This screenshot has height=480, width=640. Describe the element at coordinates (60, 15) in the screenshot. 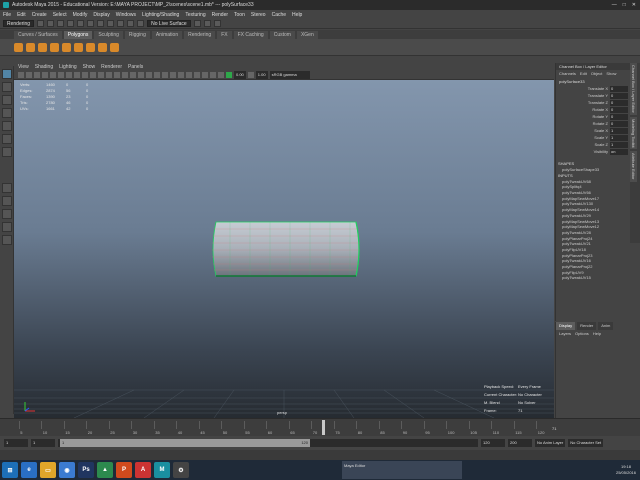

I see `menu-select: Select` at that location.